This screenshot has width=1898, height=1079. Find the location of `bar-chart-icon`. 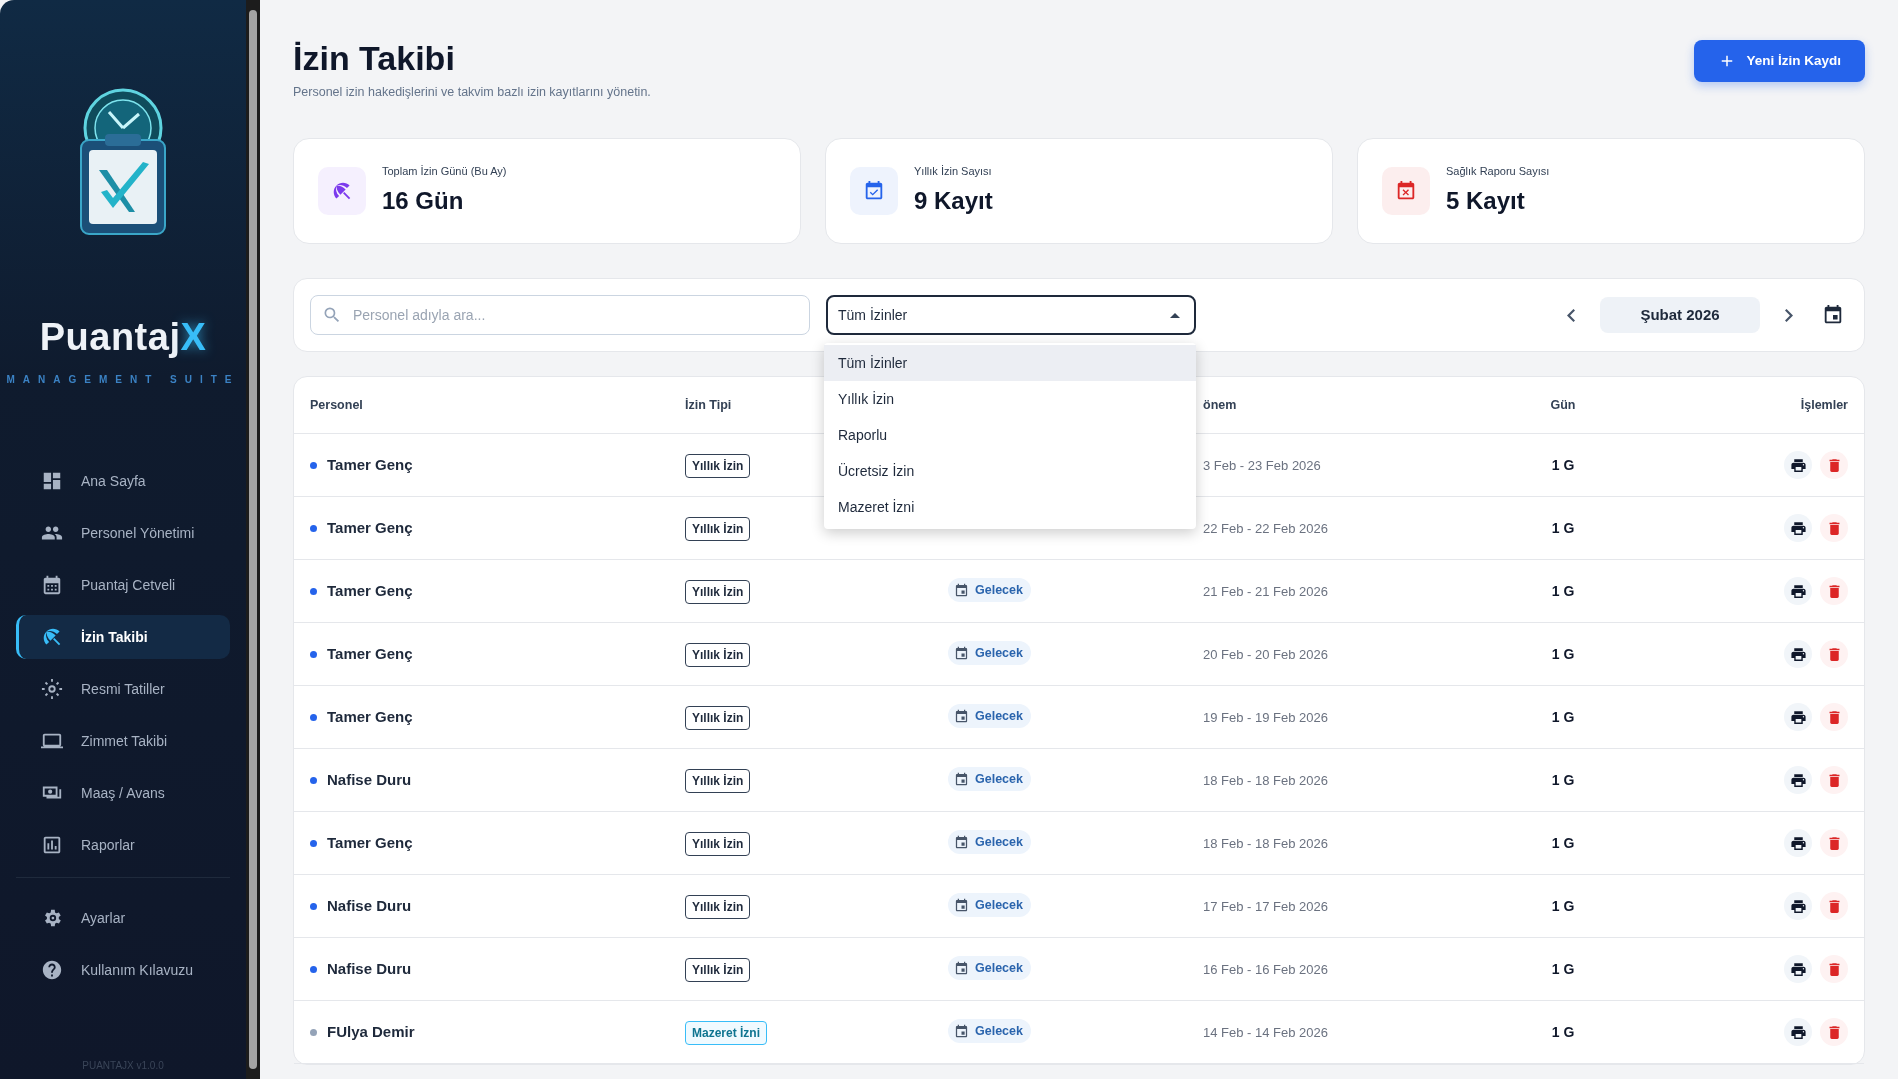

bar-chart-icon is located at coordinates (52, 845).